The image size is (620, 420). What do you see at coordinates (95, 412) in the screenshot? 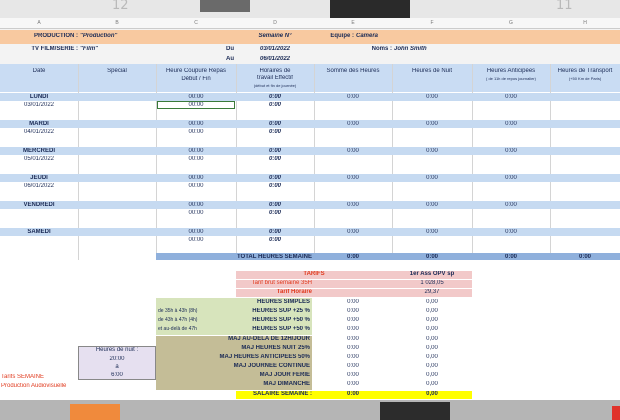
I see `orange-shape` at bounding box center [95, 412].